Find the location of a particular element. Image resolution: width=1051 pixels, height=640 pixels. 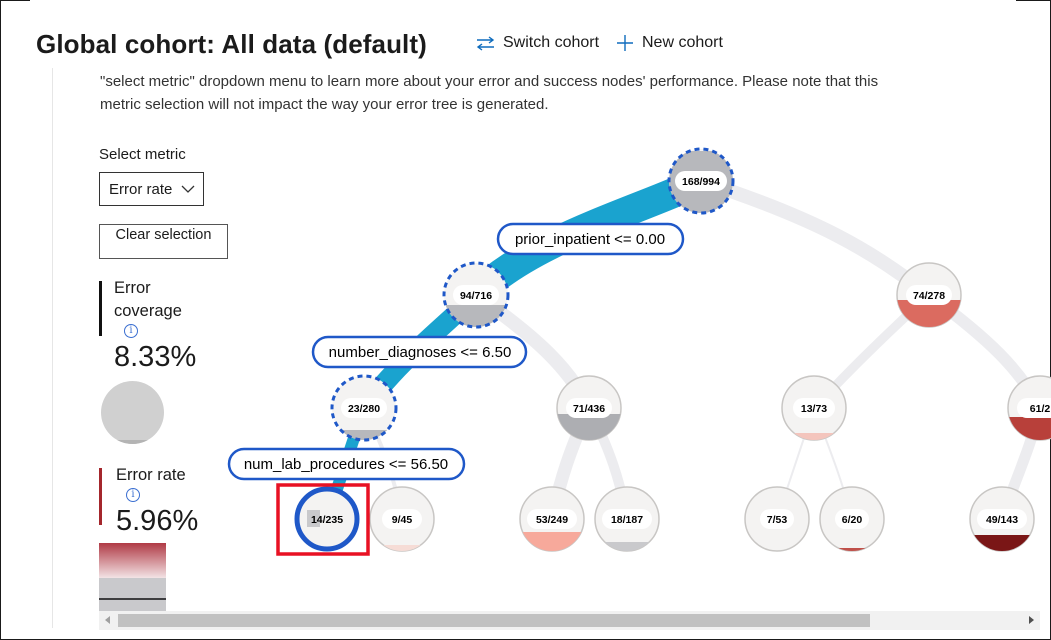

tree-node: 53/249 is located at coordinates (552, 519).